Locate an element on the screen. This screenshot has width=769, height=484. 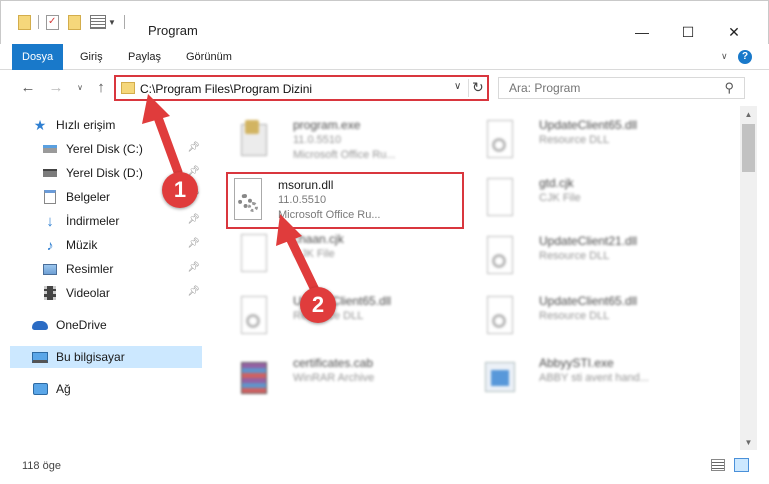
sidebar-item-this-pc: Bu bilgisayar is located at coordinates (106, 357).